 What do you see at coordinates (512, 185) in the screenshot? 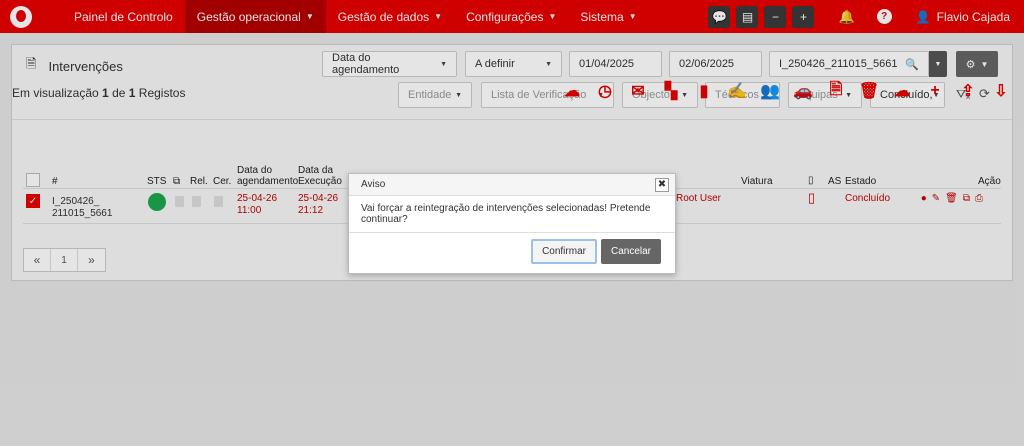
I see `dialog-header: Aviso ✖` at bounding box center [512, 185].